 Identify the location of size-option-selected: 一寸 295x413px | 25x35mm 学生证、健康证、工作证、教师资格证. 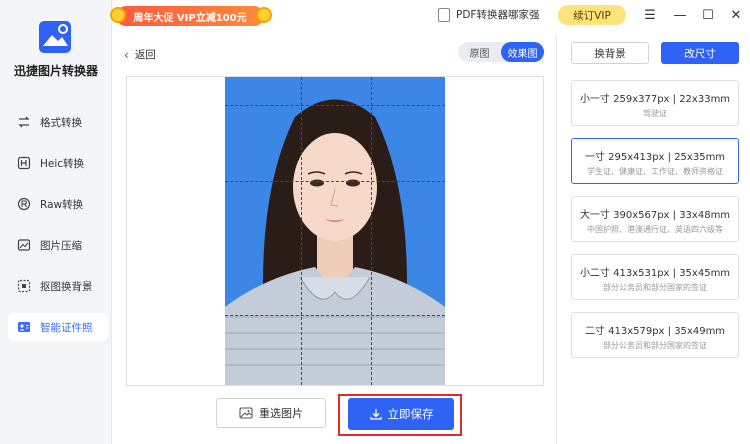
(655, 161).